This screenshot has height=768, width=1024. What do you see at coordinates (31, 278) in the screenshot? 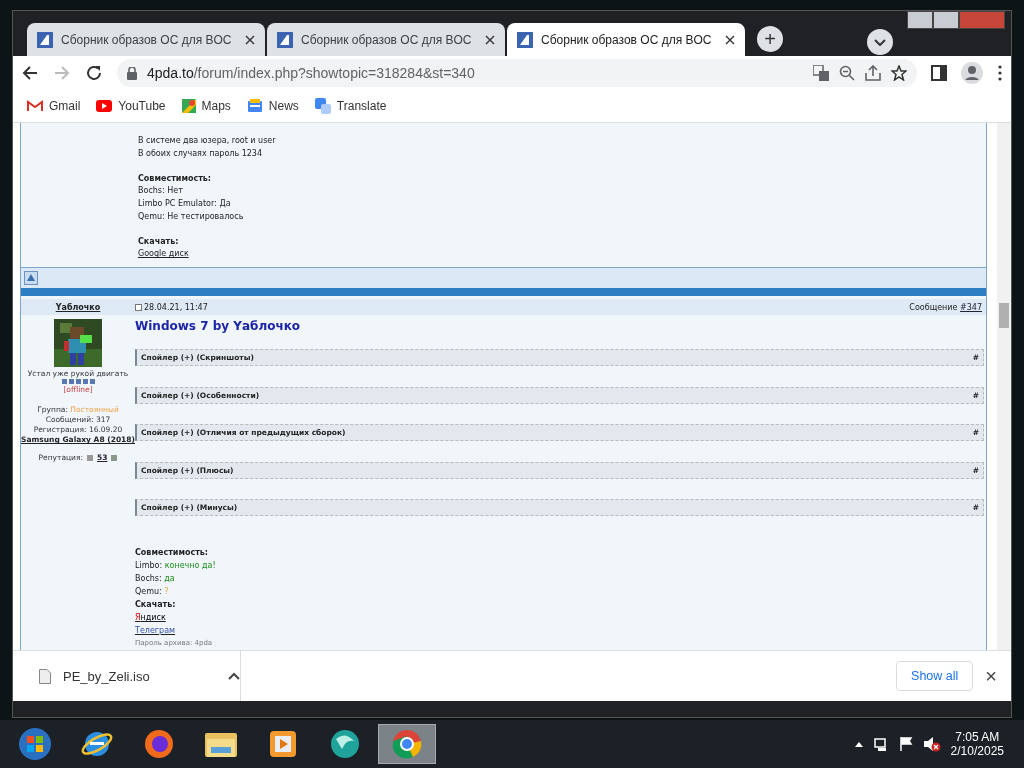
I see `scroll-up-icon` at bounding box center [31, 278].